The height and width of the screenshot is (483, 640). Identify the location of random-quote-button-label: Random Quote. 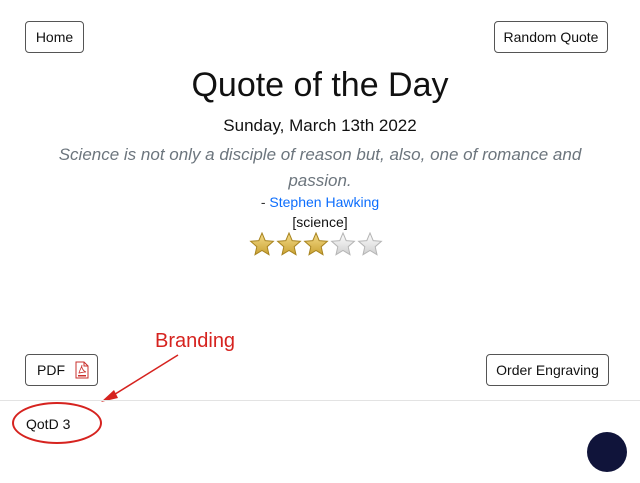
(551, 37).